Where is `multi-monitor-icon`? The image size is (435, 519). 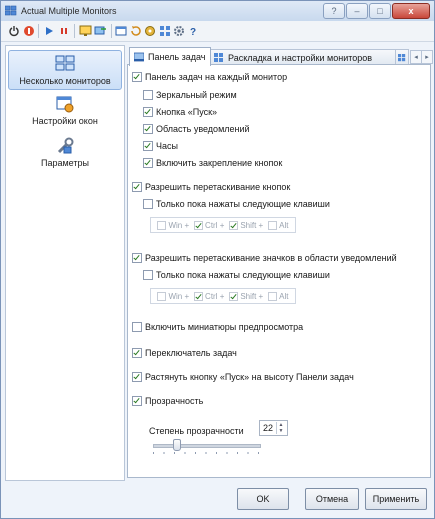
multi-monitor-icon is located at coordinates (65, 63).